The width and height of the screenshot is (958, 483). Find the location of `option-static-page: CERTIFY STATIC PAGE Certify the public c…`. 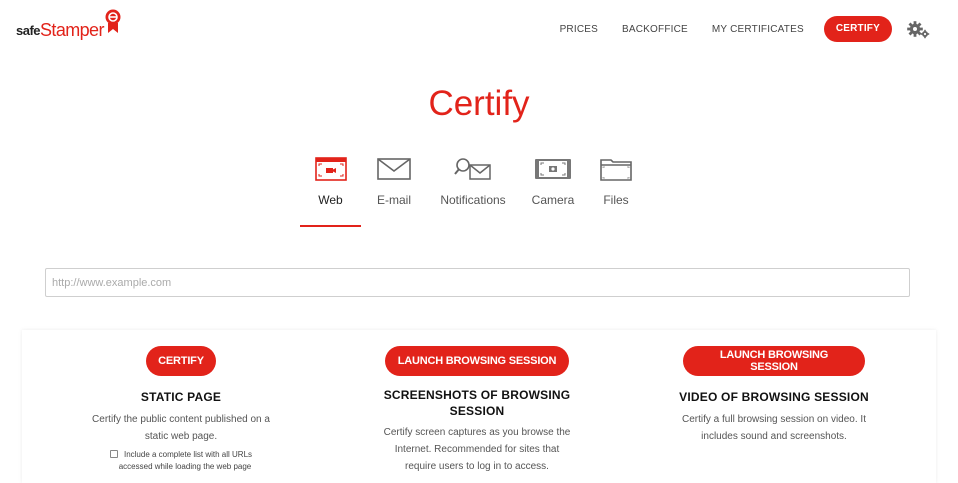

option-static-page: CERTIFY STATIC PAGE Certify the public c… is located at coordinates (181, 409).